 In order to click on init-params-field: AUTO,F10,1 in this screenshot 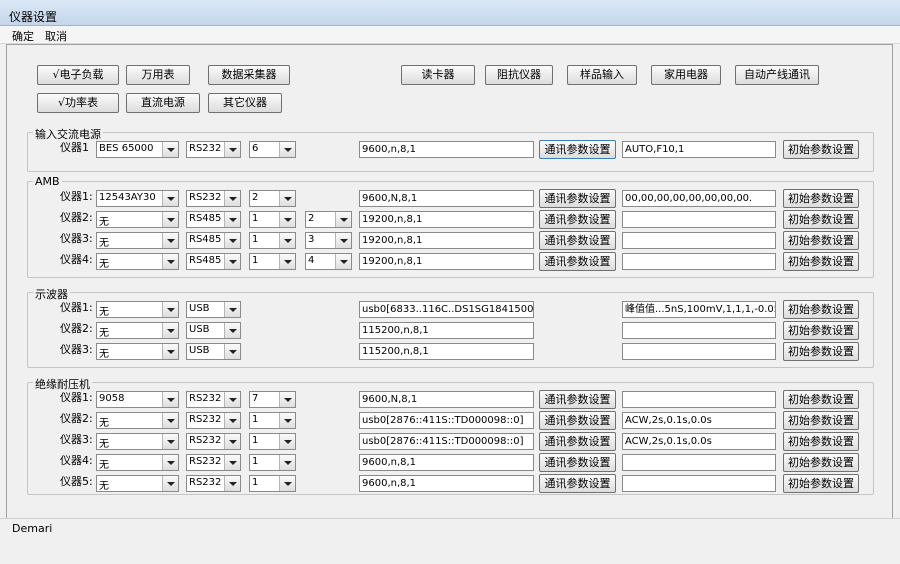, I will do `click(699, 149)`.